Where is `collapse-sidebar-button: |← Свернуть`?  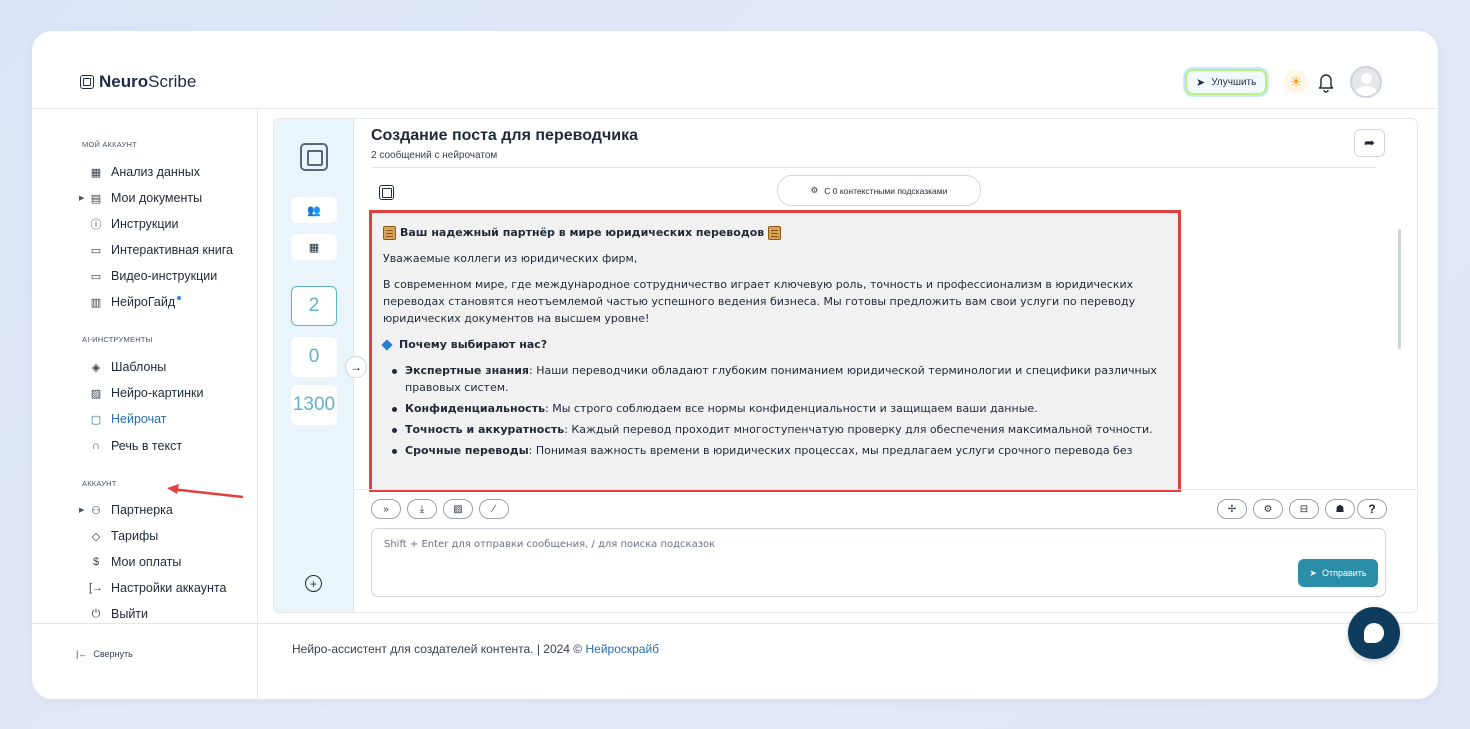
collapse-sidebar-button: |← Свернуть is located at coordinates (104, 654).